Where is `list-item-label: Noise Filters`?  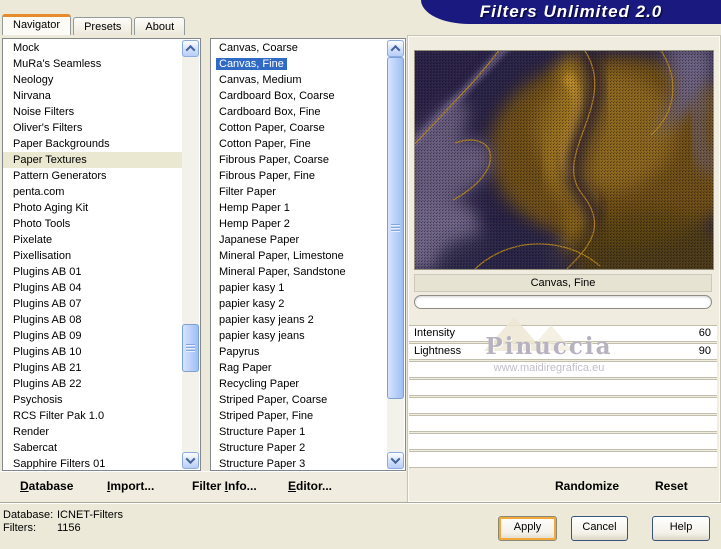
list-item-label: Noise Filters is located at coordinates (44, 112).